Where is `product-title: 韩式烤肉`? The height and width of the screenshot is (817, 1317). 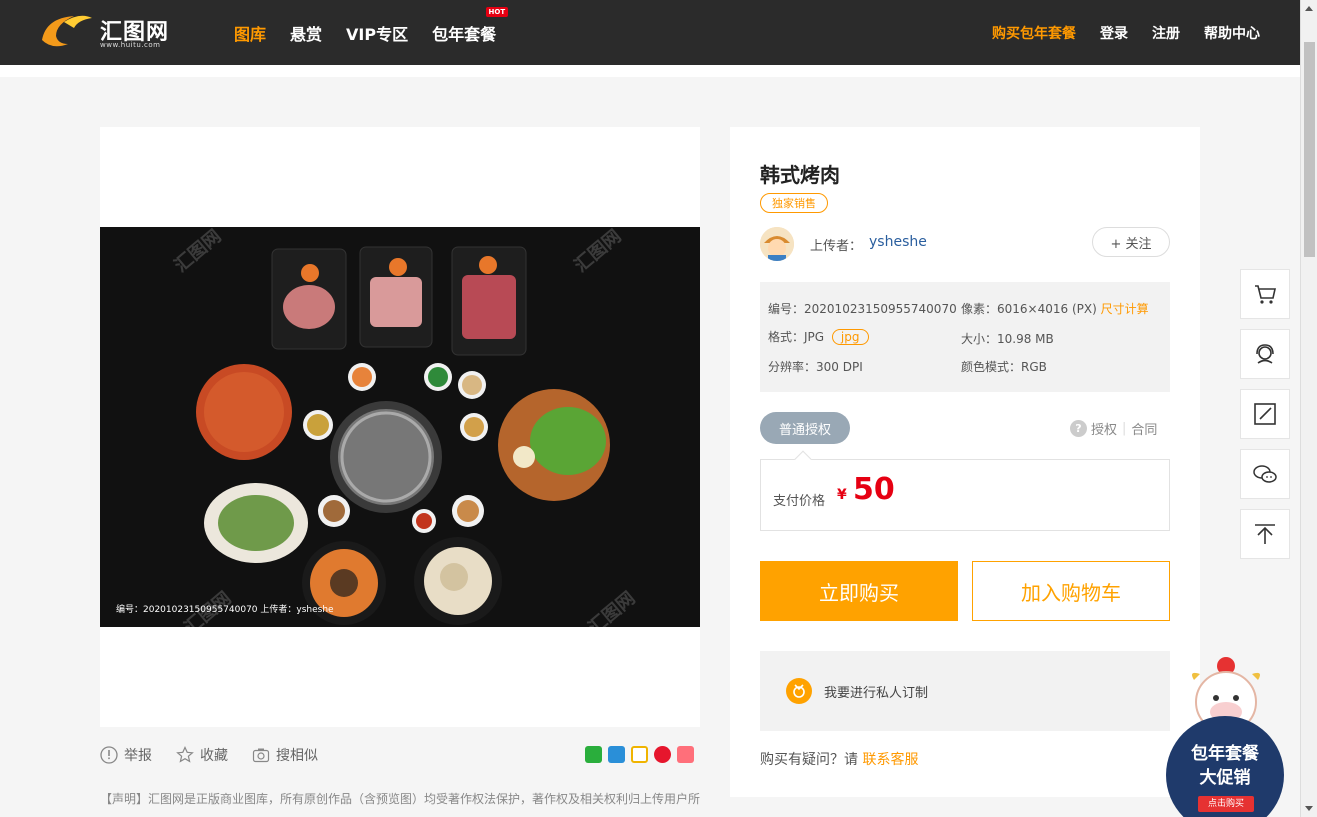
product-title: 韩式烤肉 is located at coordinates (800, 175).